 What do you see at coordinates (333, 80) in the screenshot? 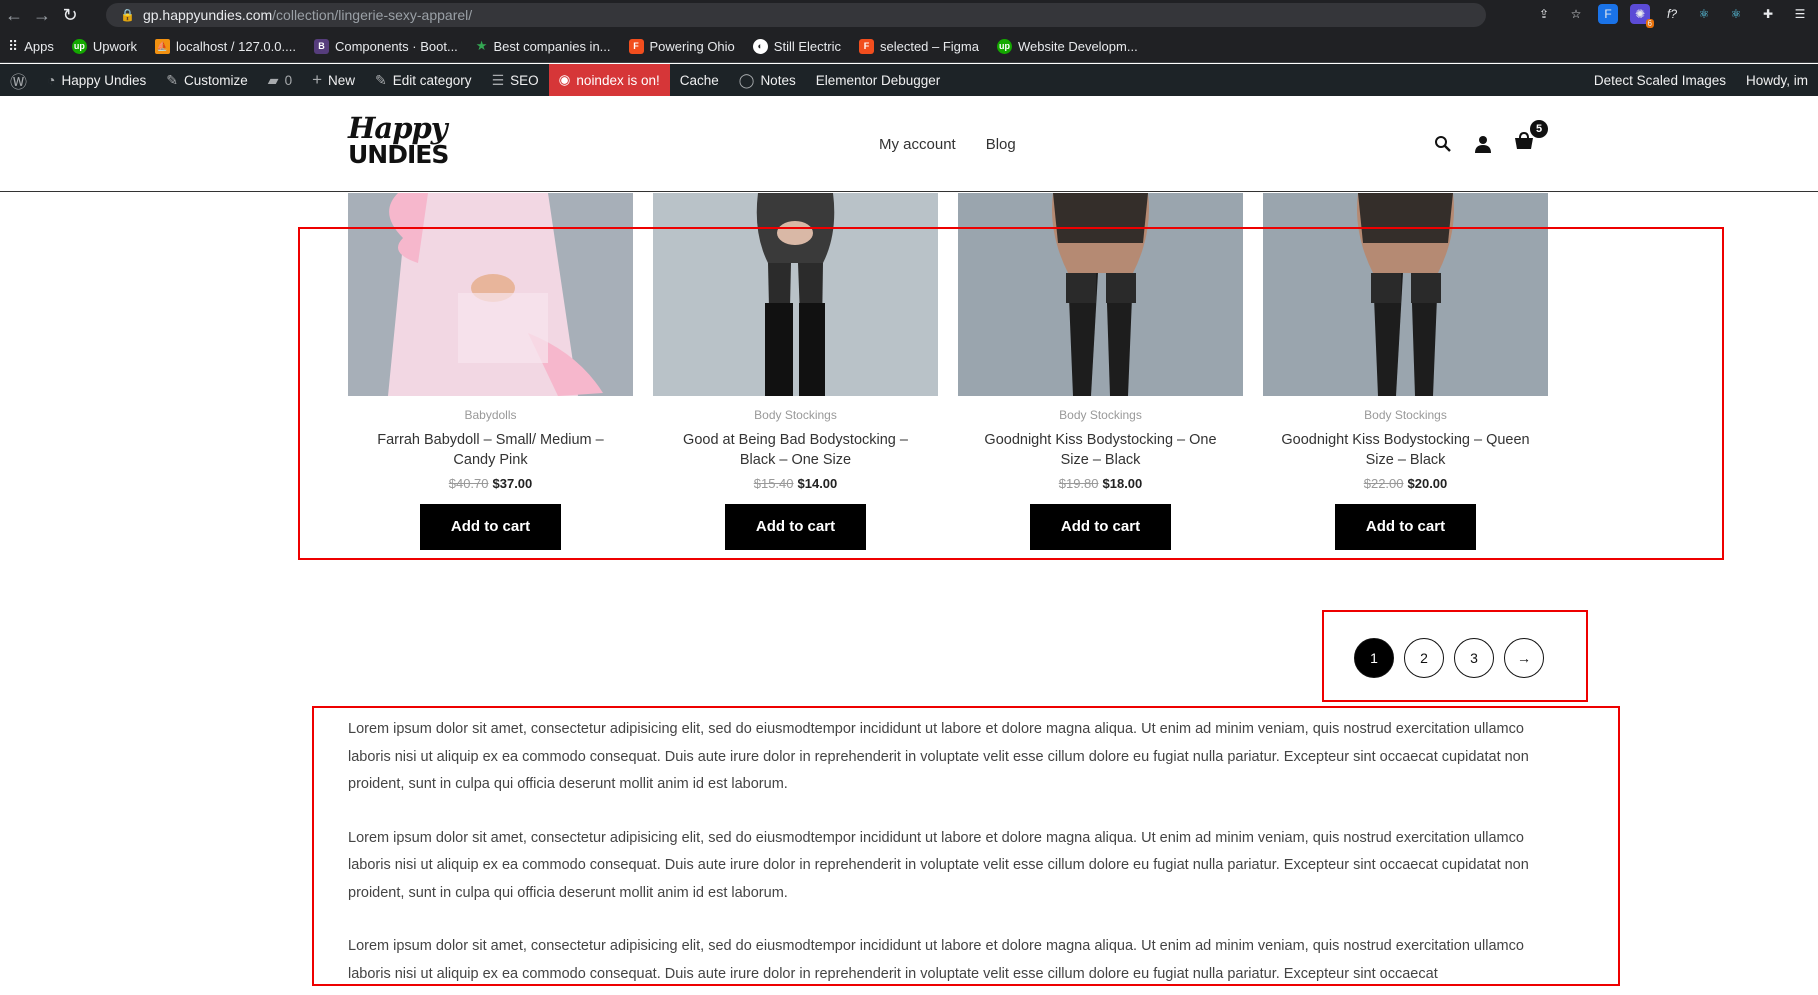
I see `wp-new: + New` at bounding box center [333, 80].